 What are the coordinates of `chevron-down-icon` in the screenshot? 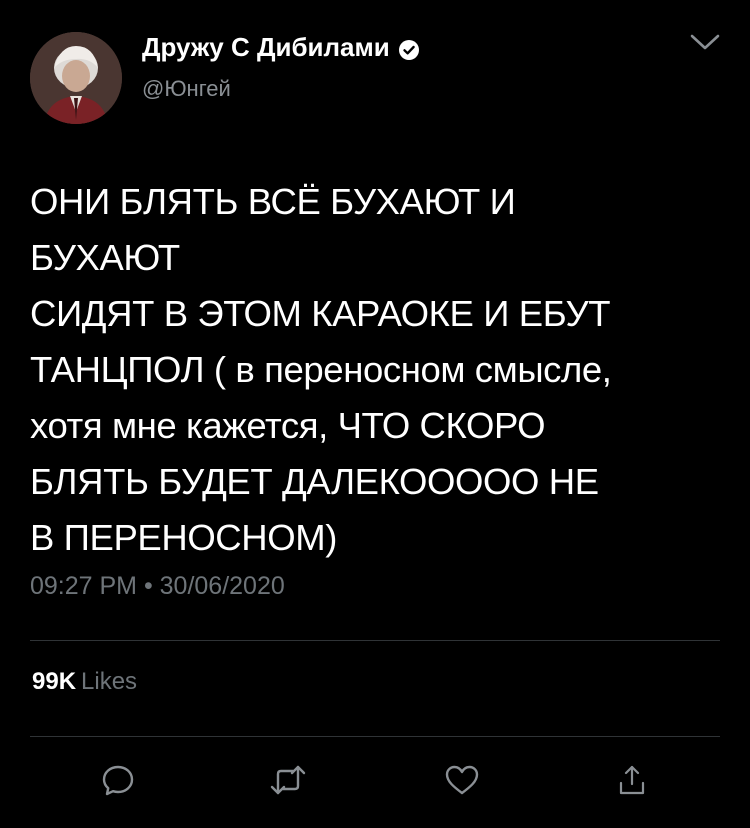 It's located at (705, 42).